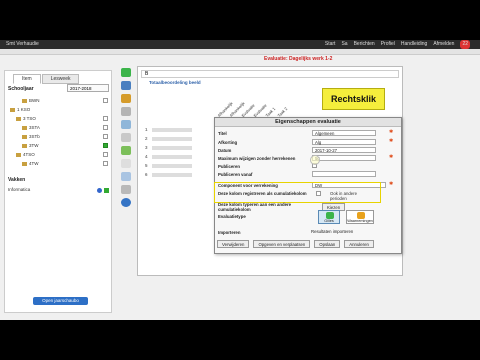 The image size is (480, 360). What do you see at coordinates (59, 100) in the screenshot?
I see `tree-item: BWN` at bounding box center [59, 100].